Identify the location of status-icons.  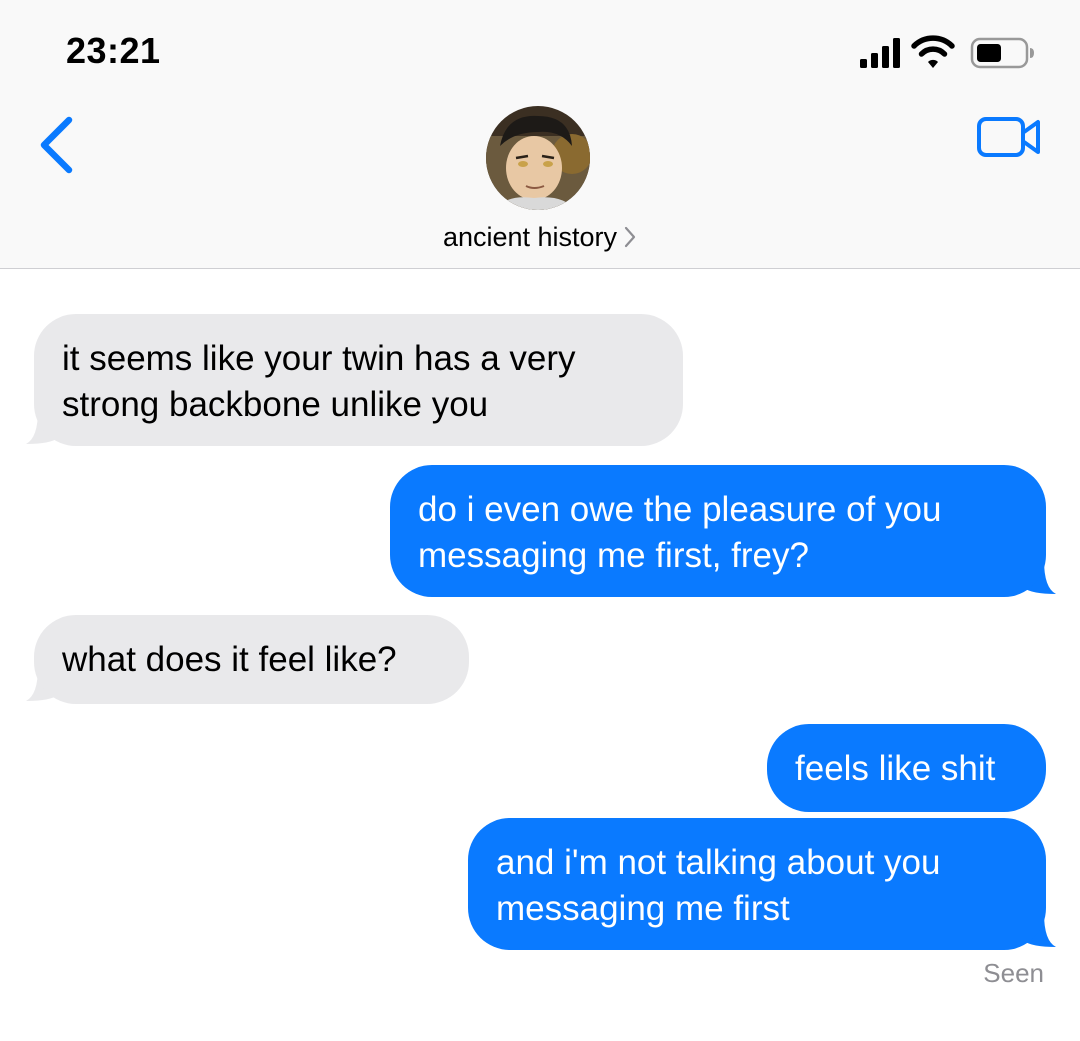
(947, 52).